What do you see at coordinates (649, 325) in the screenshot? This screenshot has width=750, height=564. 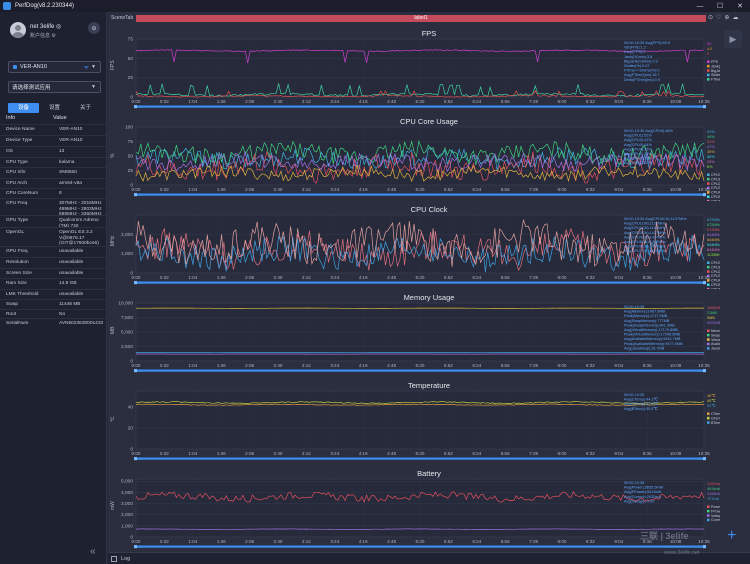 I see `stat-label: Peak(SwapMemory):841.0MB` at bounding box center [649, 325].